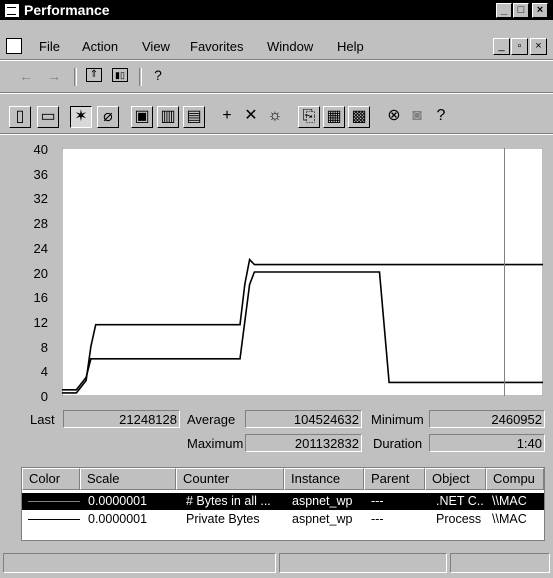 The image size is (553, 578). What do you see at coordinates (51, 479) in the screenshot?
I see `column-header-color: Color` at bounding box center [51, 479].